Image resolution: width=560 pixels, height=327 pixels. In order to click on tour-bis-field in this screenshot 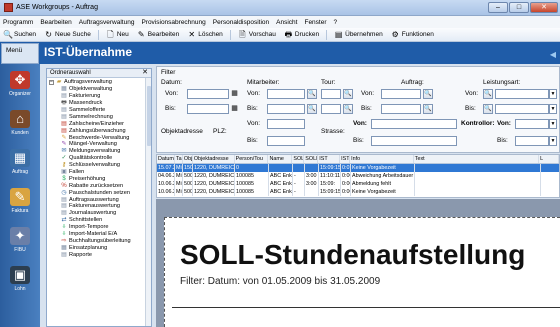, I will do `click(331, 109)`.